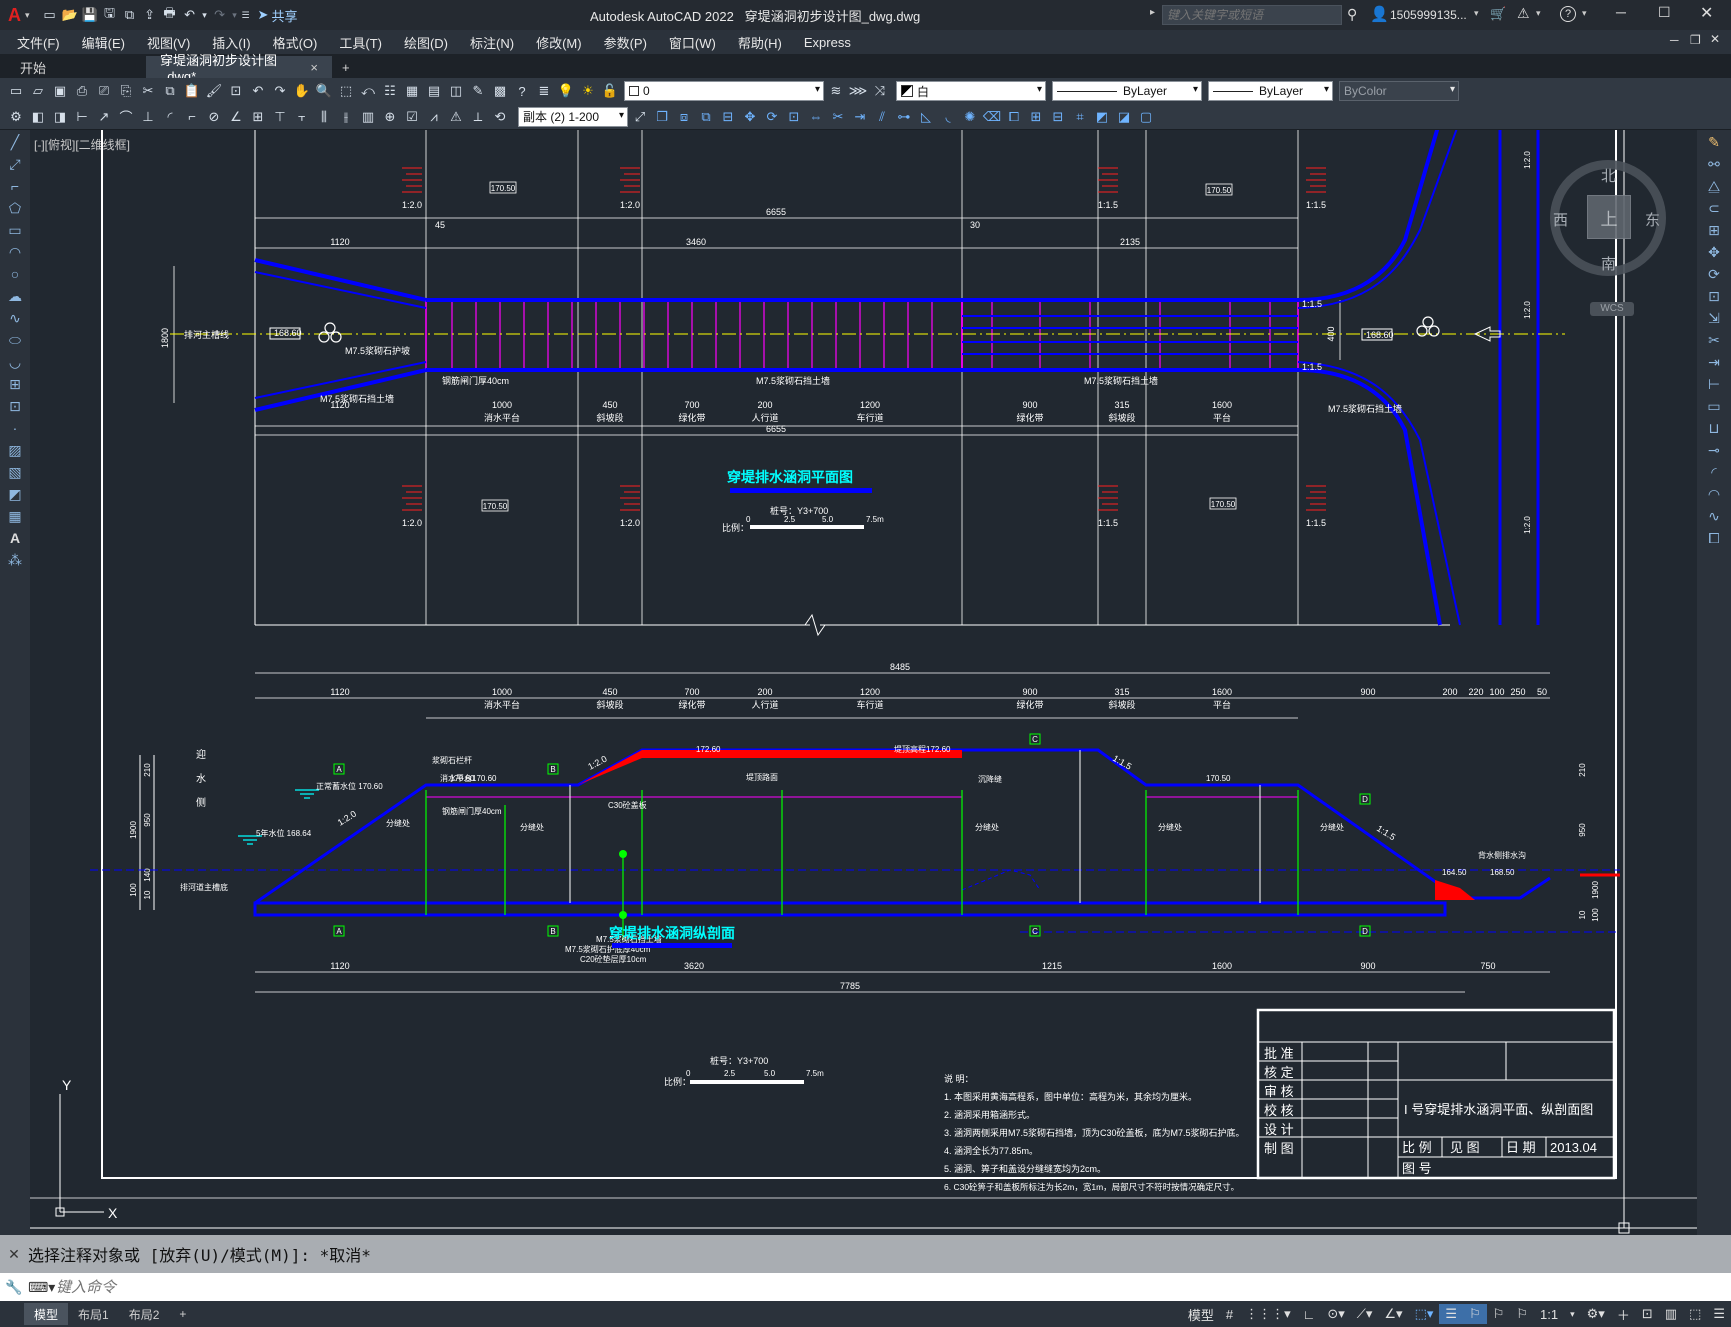 This screenshot has width=1731, height=1327. I want to click on viewcube-east: 东, so click(1652, 219).